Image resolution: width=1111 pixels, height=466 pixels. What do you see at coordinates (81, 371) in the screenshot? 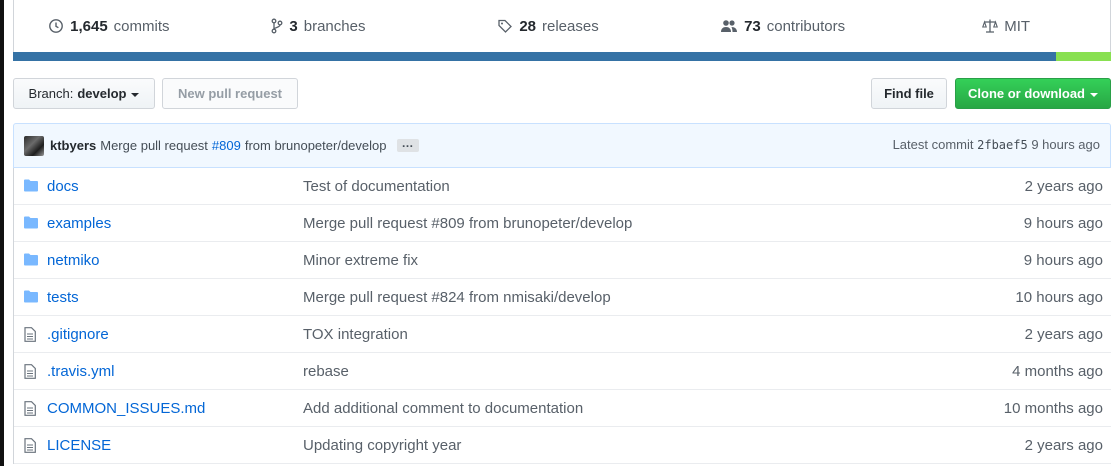
I see `file-name-link: .travis.yml` at bounding box center [81, 371].